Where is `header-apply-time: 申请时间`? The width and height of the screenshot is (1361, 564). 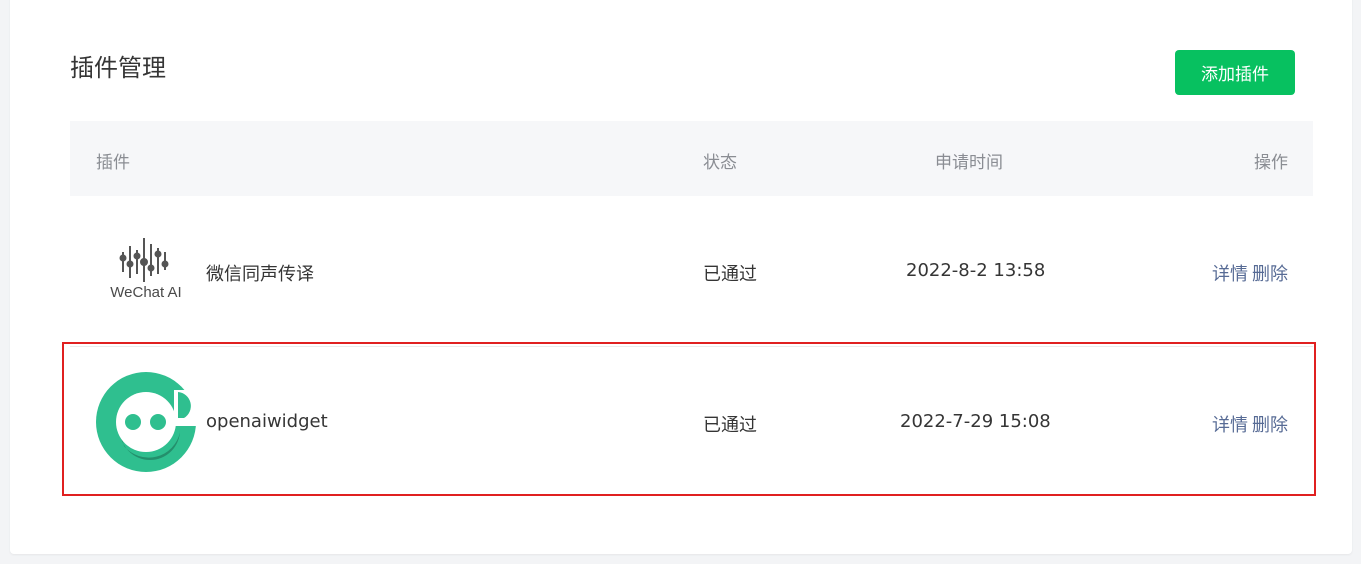 header-apply-time: 申请时间 is located at coordinates (969, 163).